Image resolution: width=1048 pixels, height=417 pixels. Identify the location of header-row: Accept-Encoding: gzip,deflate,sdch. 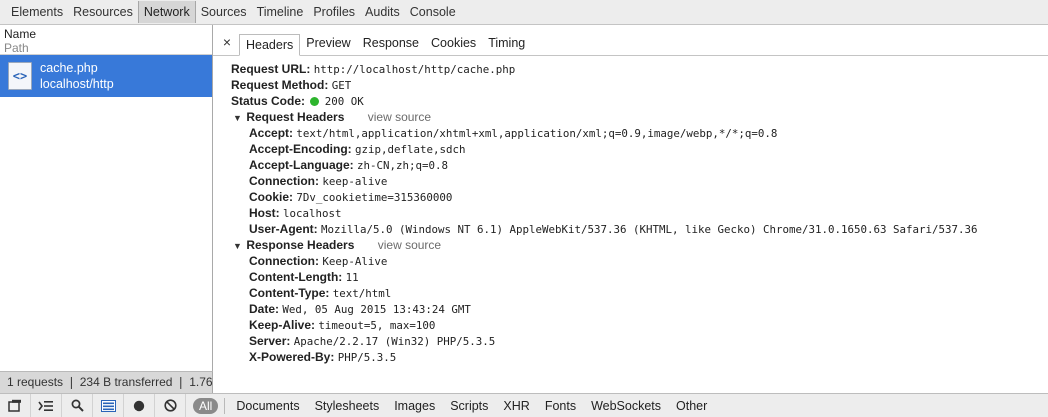
(639, 149).